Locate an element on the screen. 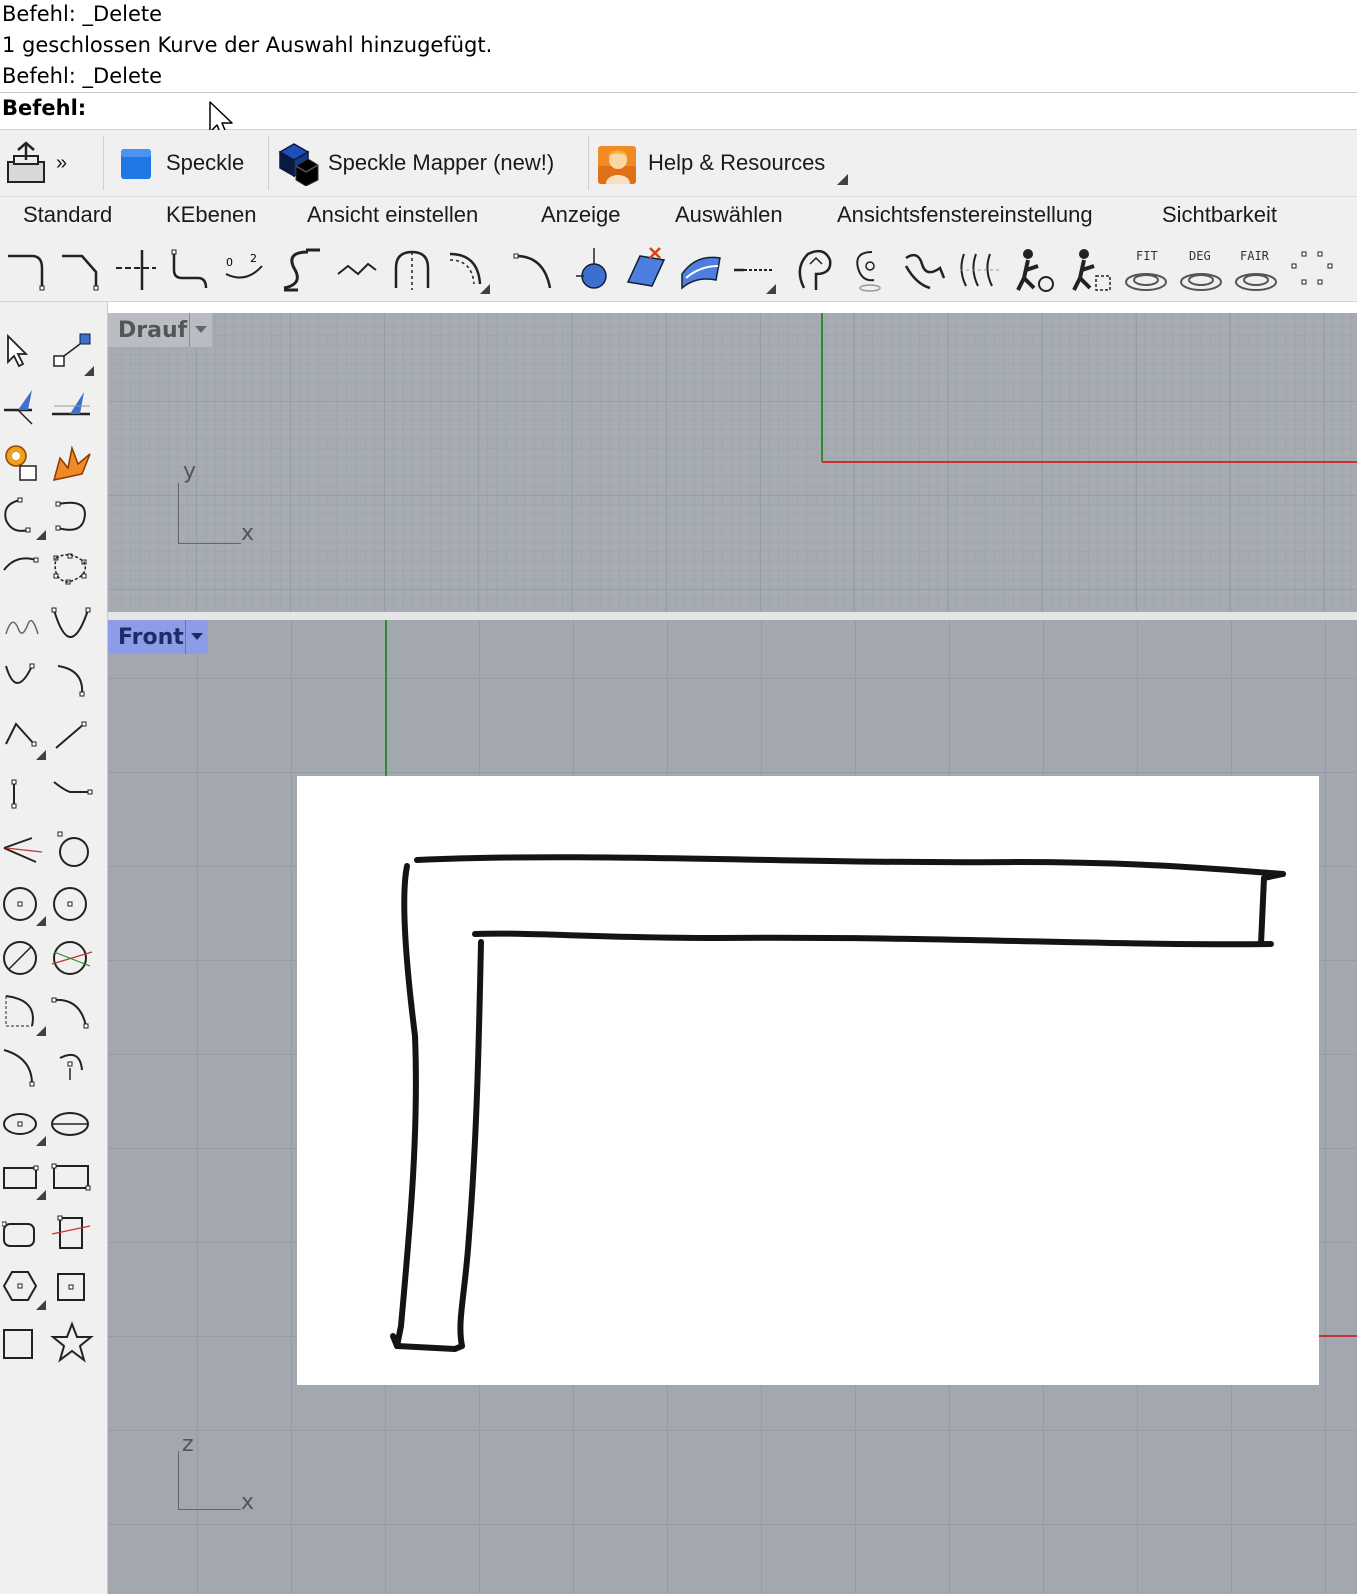 This screenshot has height=1594, width=1357. curve-extend-icon is located at coordinates (754, 269).